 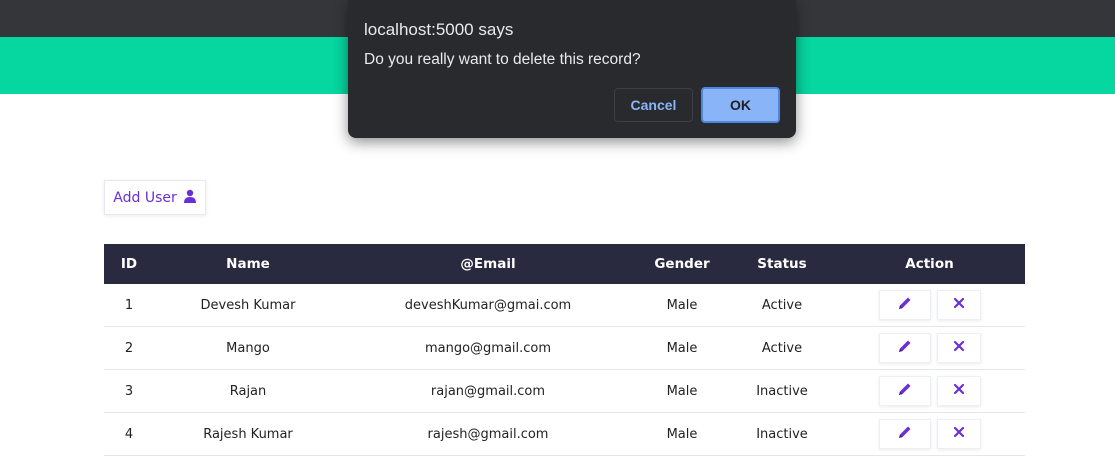 What do you see at coordinates (564, 264) in the screenshot?
I see `table-header-row: ID Name @Email Gender Status Action` at bounding box center [564, 264].